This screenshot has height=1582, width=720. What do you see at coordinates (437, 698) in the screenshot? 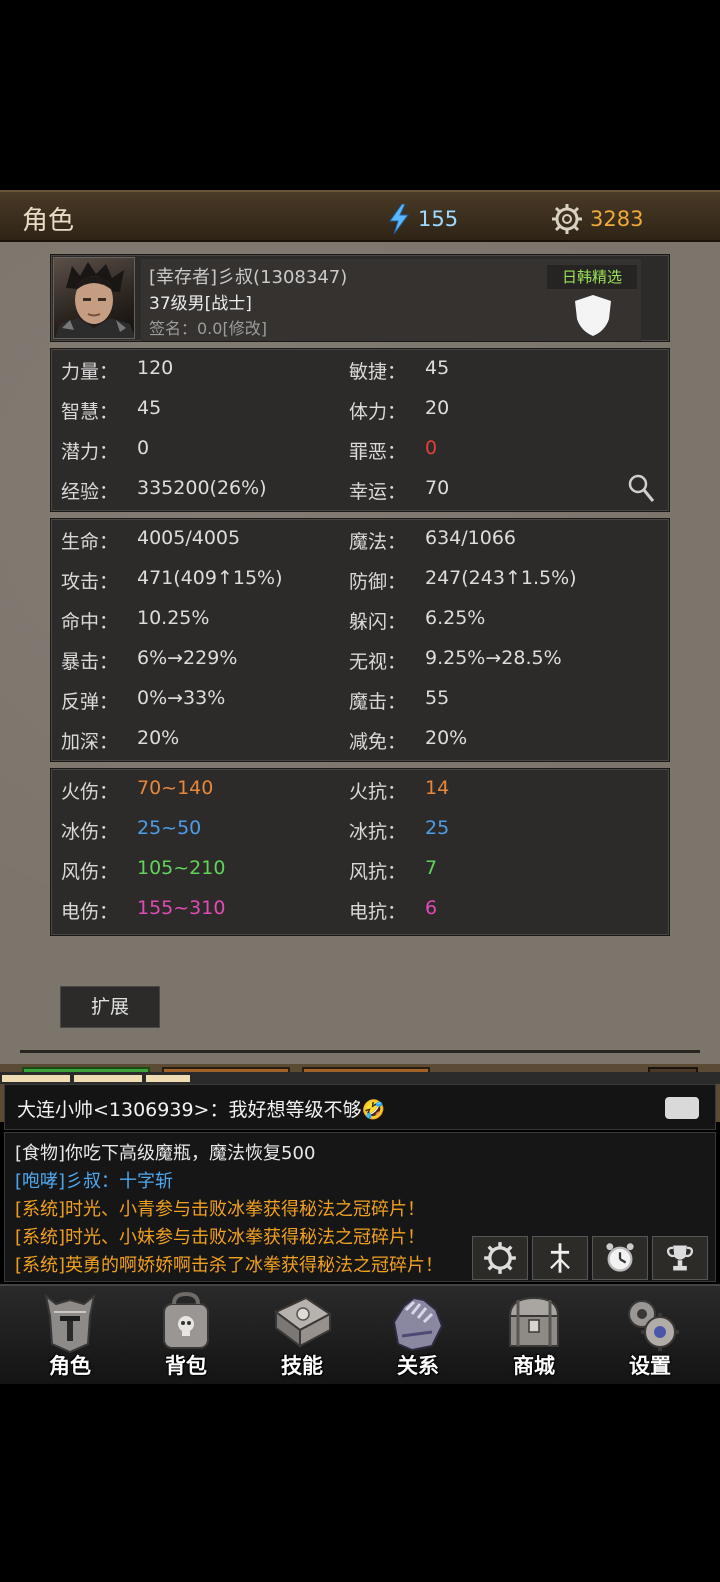
I see `stat-value: 55` at bounding box center [437, 698].